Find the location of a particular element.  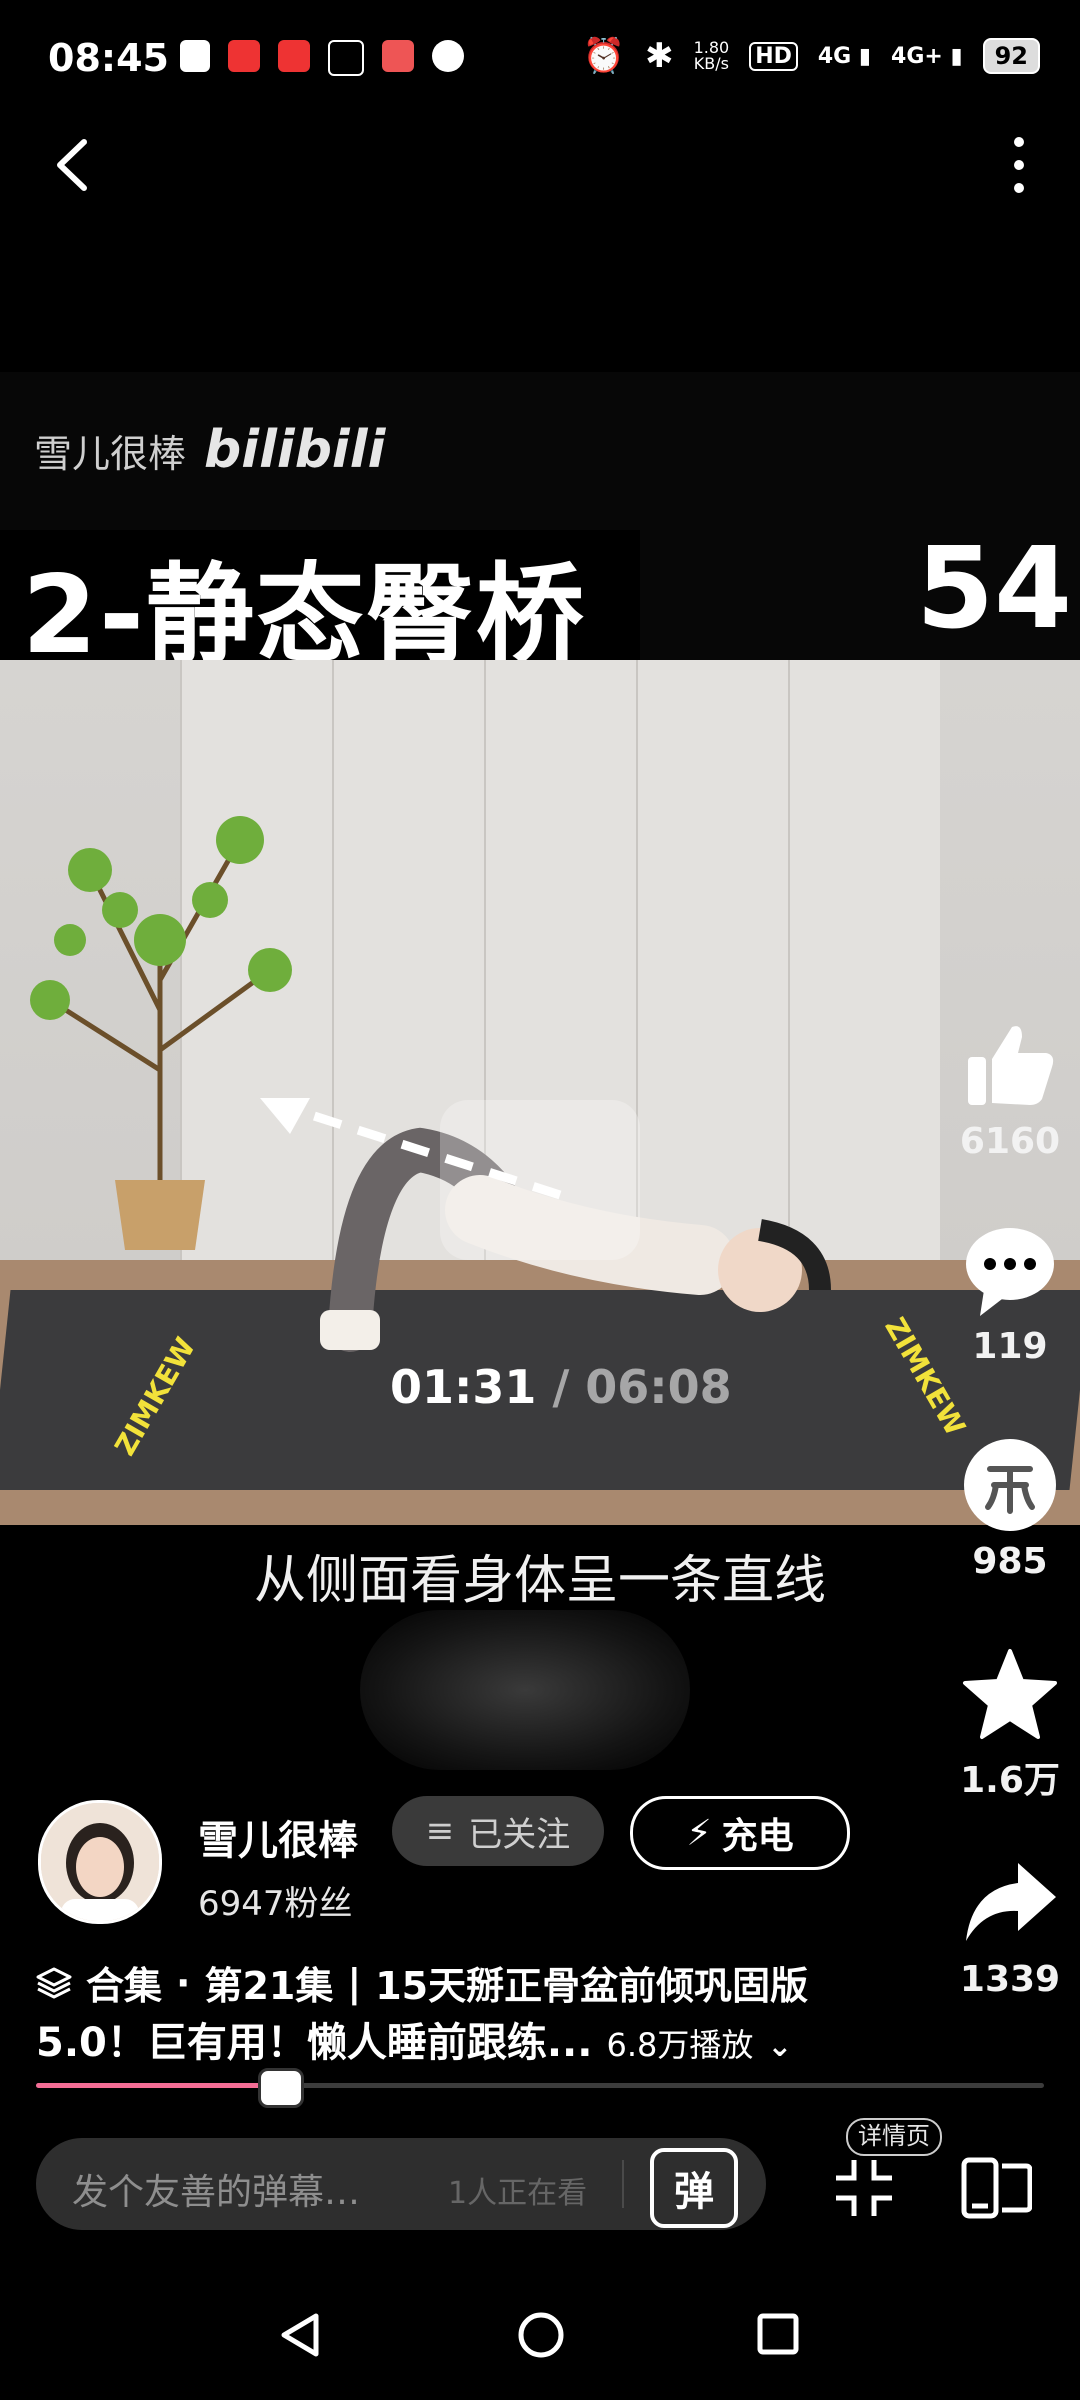

notification-icons is located at coordinates (322, 58).